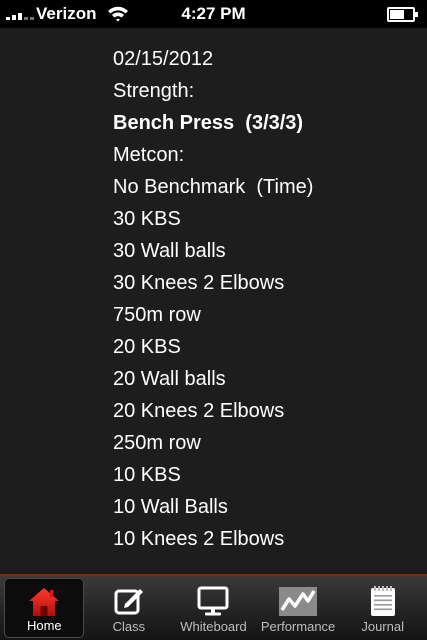 This screenshot has height=640, width=427. What do you see at coordinates (213, 187) in the screenshot?
I see `workout-line: No Benchmark (Time)` at bounding box center [213, 187].